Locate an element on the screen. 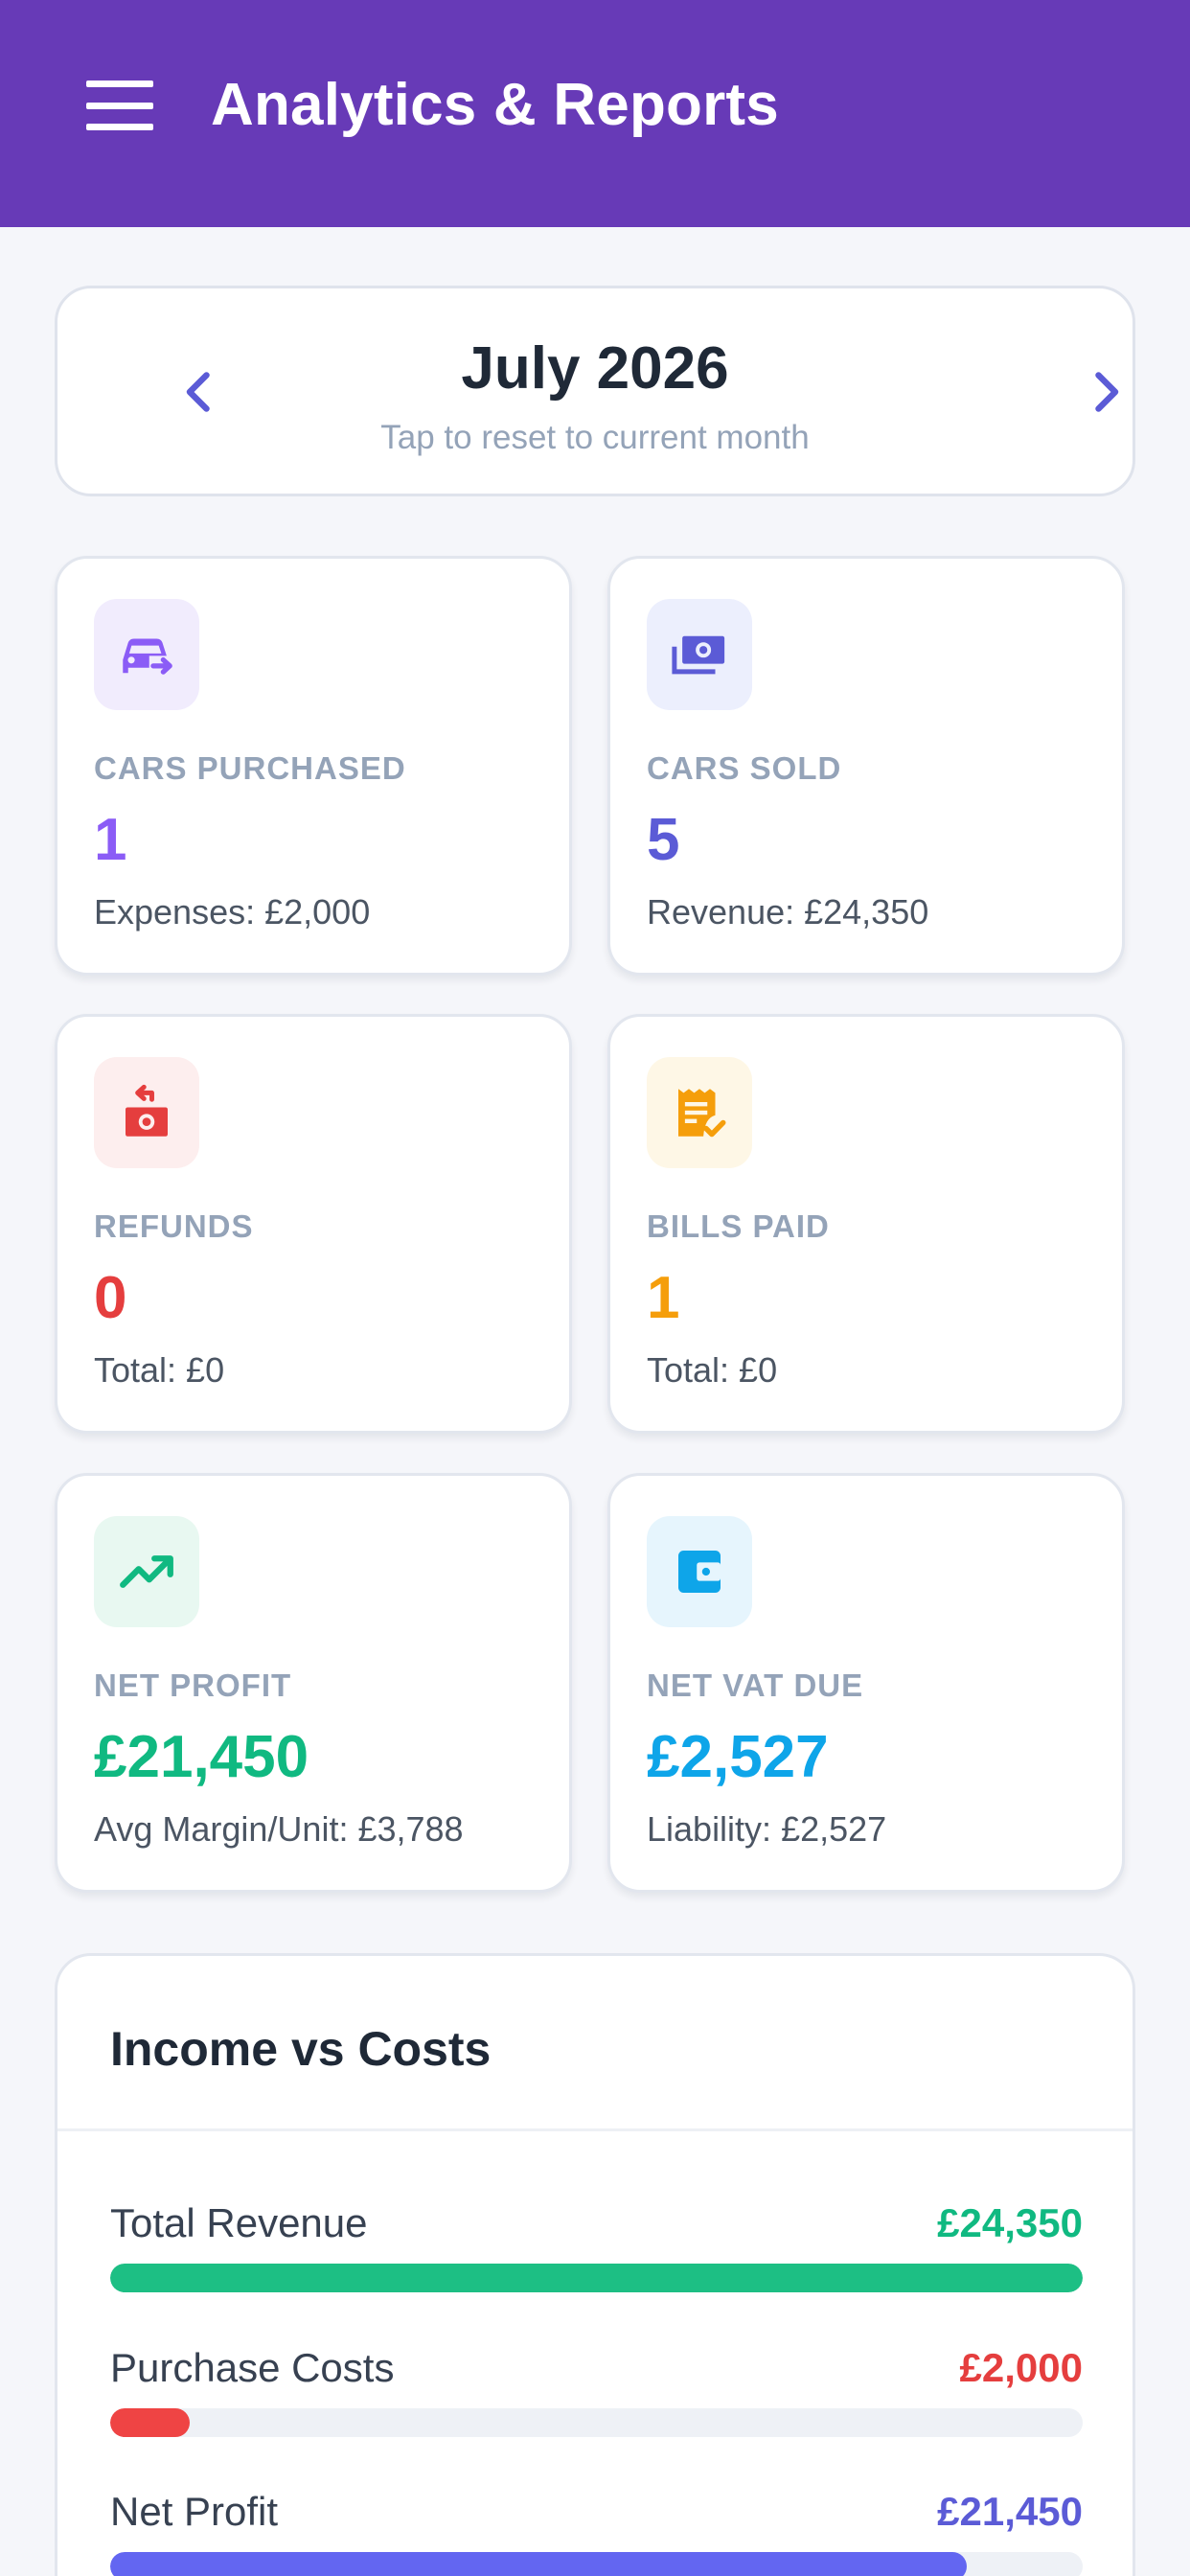 This screenshot has height=2576, width=1190. stat-label: CARS SOLD is located at coordinates (745, 768).